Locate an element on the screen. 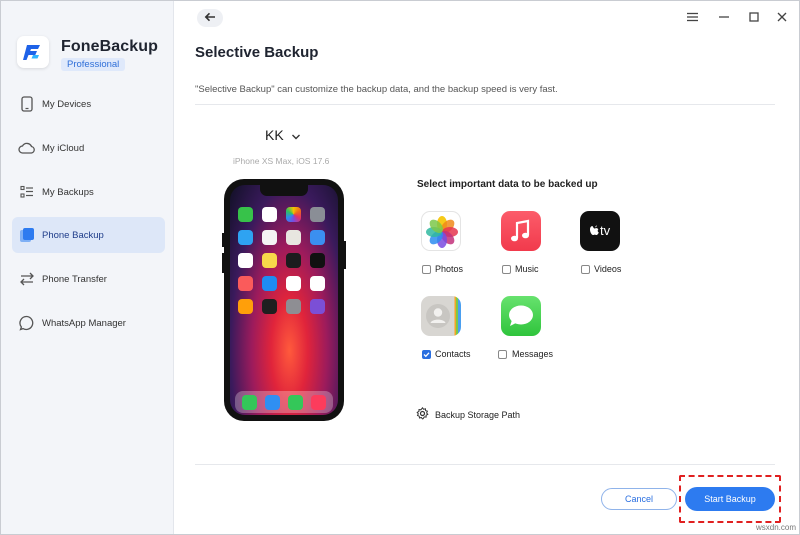 This screenshot has width=800, height=535. chat-bubble-icon is located at coordinates (27, 323).